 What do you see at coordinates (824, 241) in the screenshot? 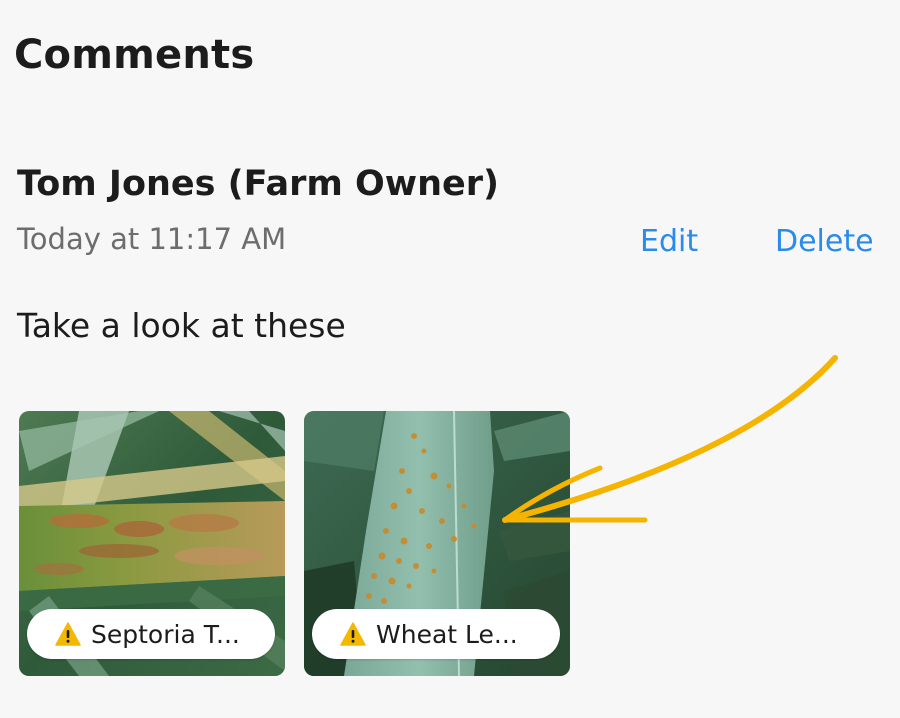
I see `delete-button: Delete` at bounding box center [824, 241].